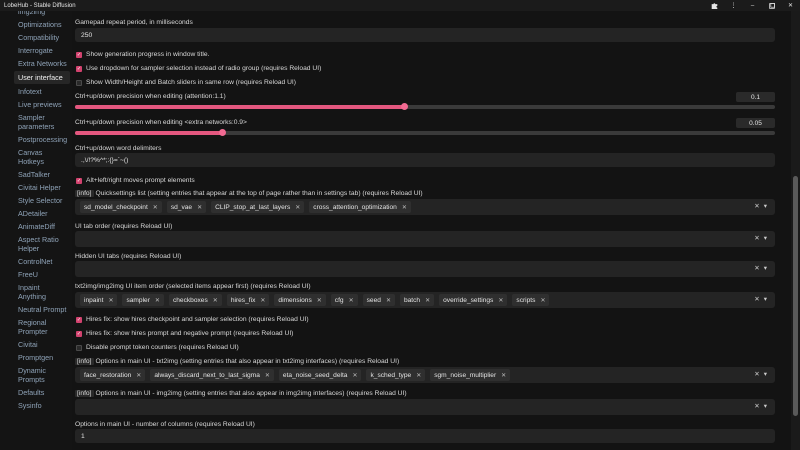 The height and width of the screenshot is (450, 800). Describe the element at coordinates (36, 244) in the screenshot. I see `sidebar-item: Aspect Ratio Helper` at that location.